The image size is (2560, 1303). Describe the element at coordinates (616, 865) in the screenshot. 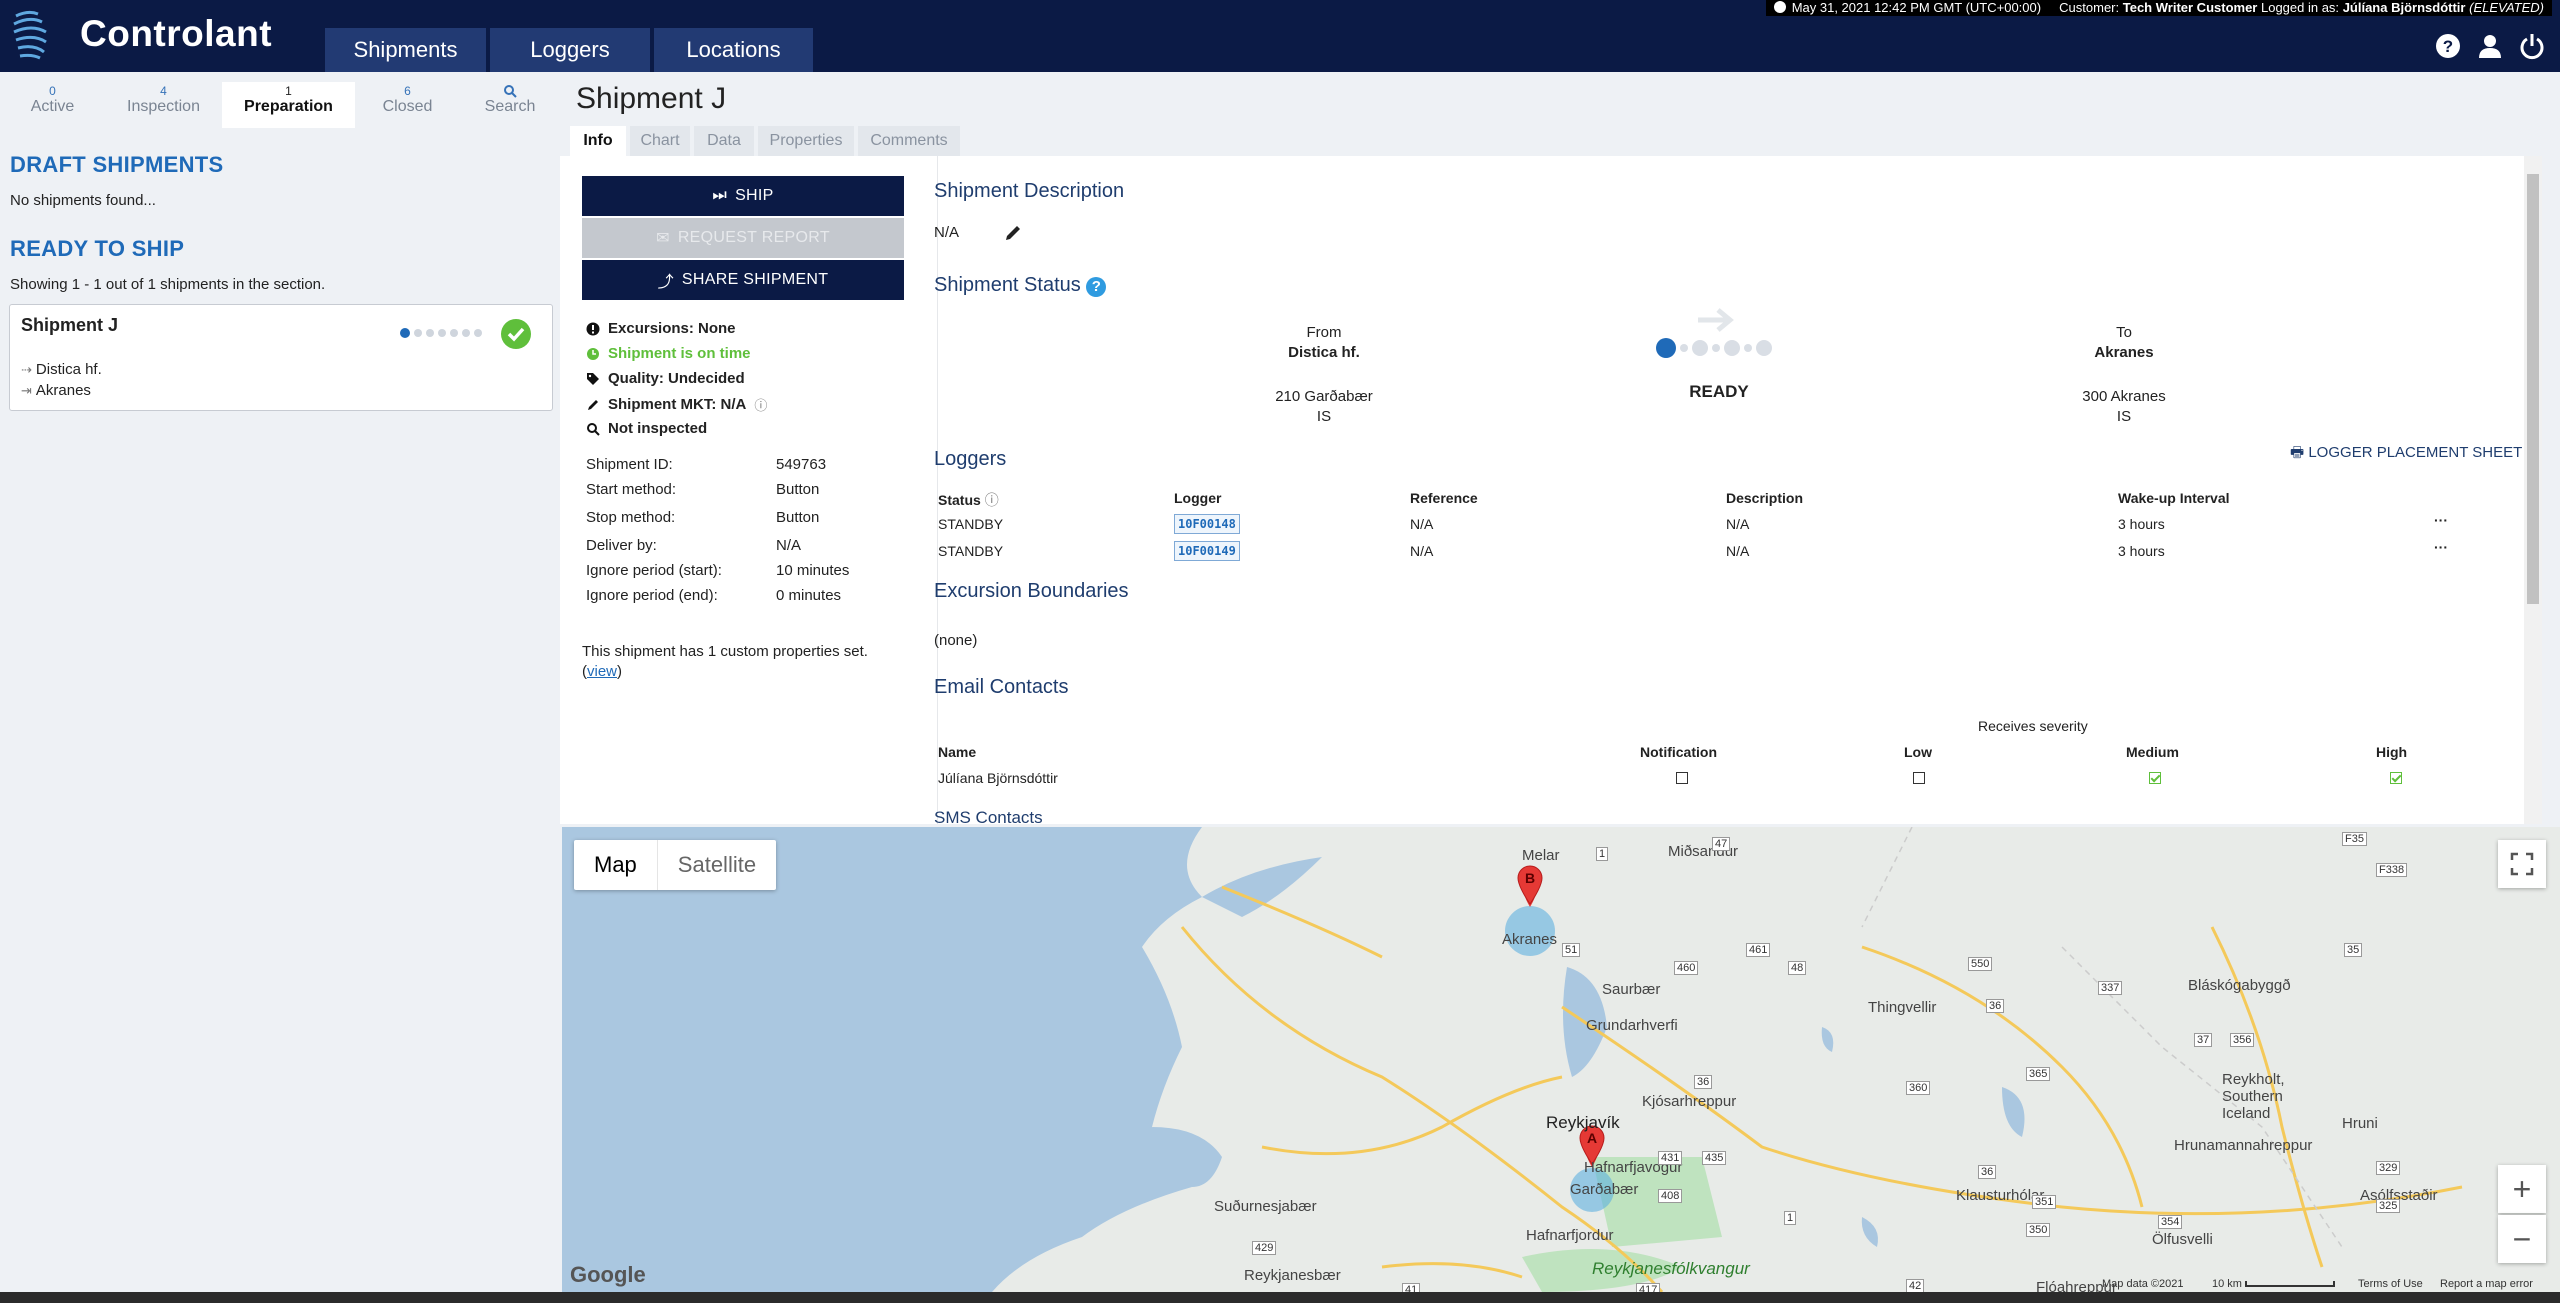

I see `map-type-map: Map` at that location.